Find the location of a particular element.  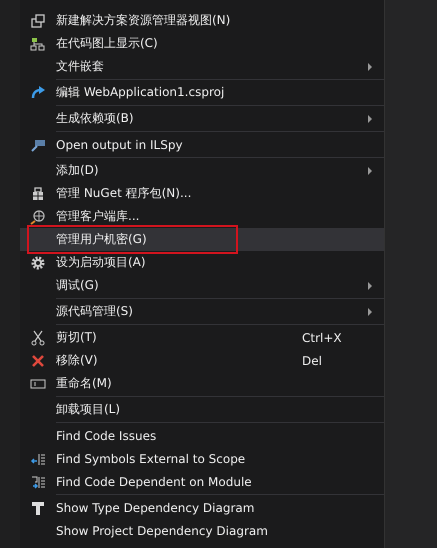

menu-item: 生成依赖项(B) is located at coordinates (202, 118).